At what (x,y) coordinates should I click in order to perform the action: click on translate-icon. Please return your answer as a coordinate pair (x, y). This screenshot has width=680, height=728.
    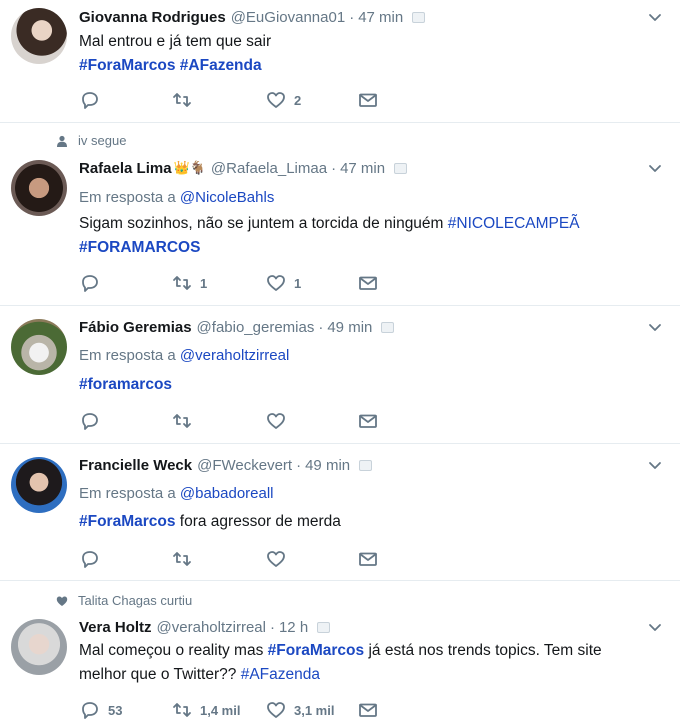
    Looking at the image, I should click on (324, 627).